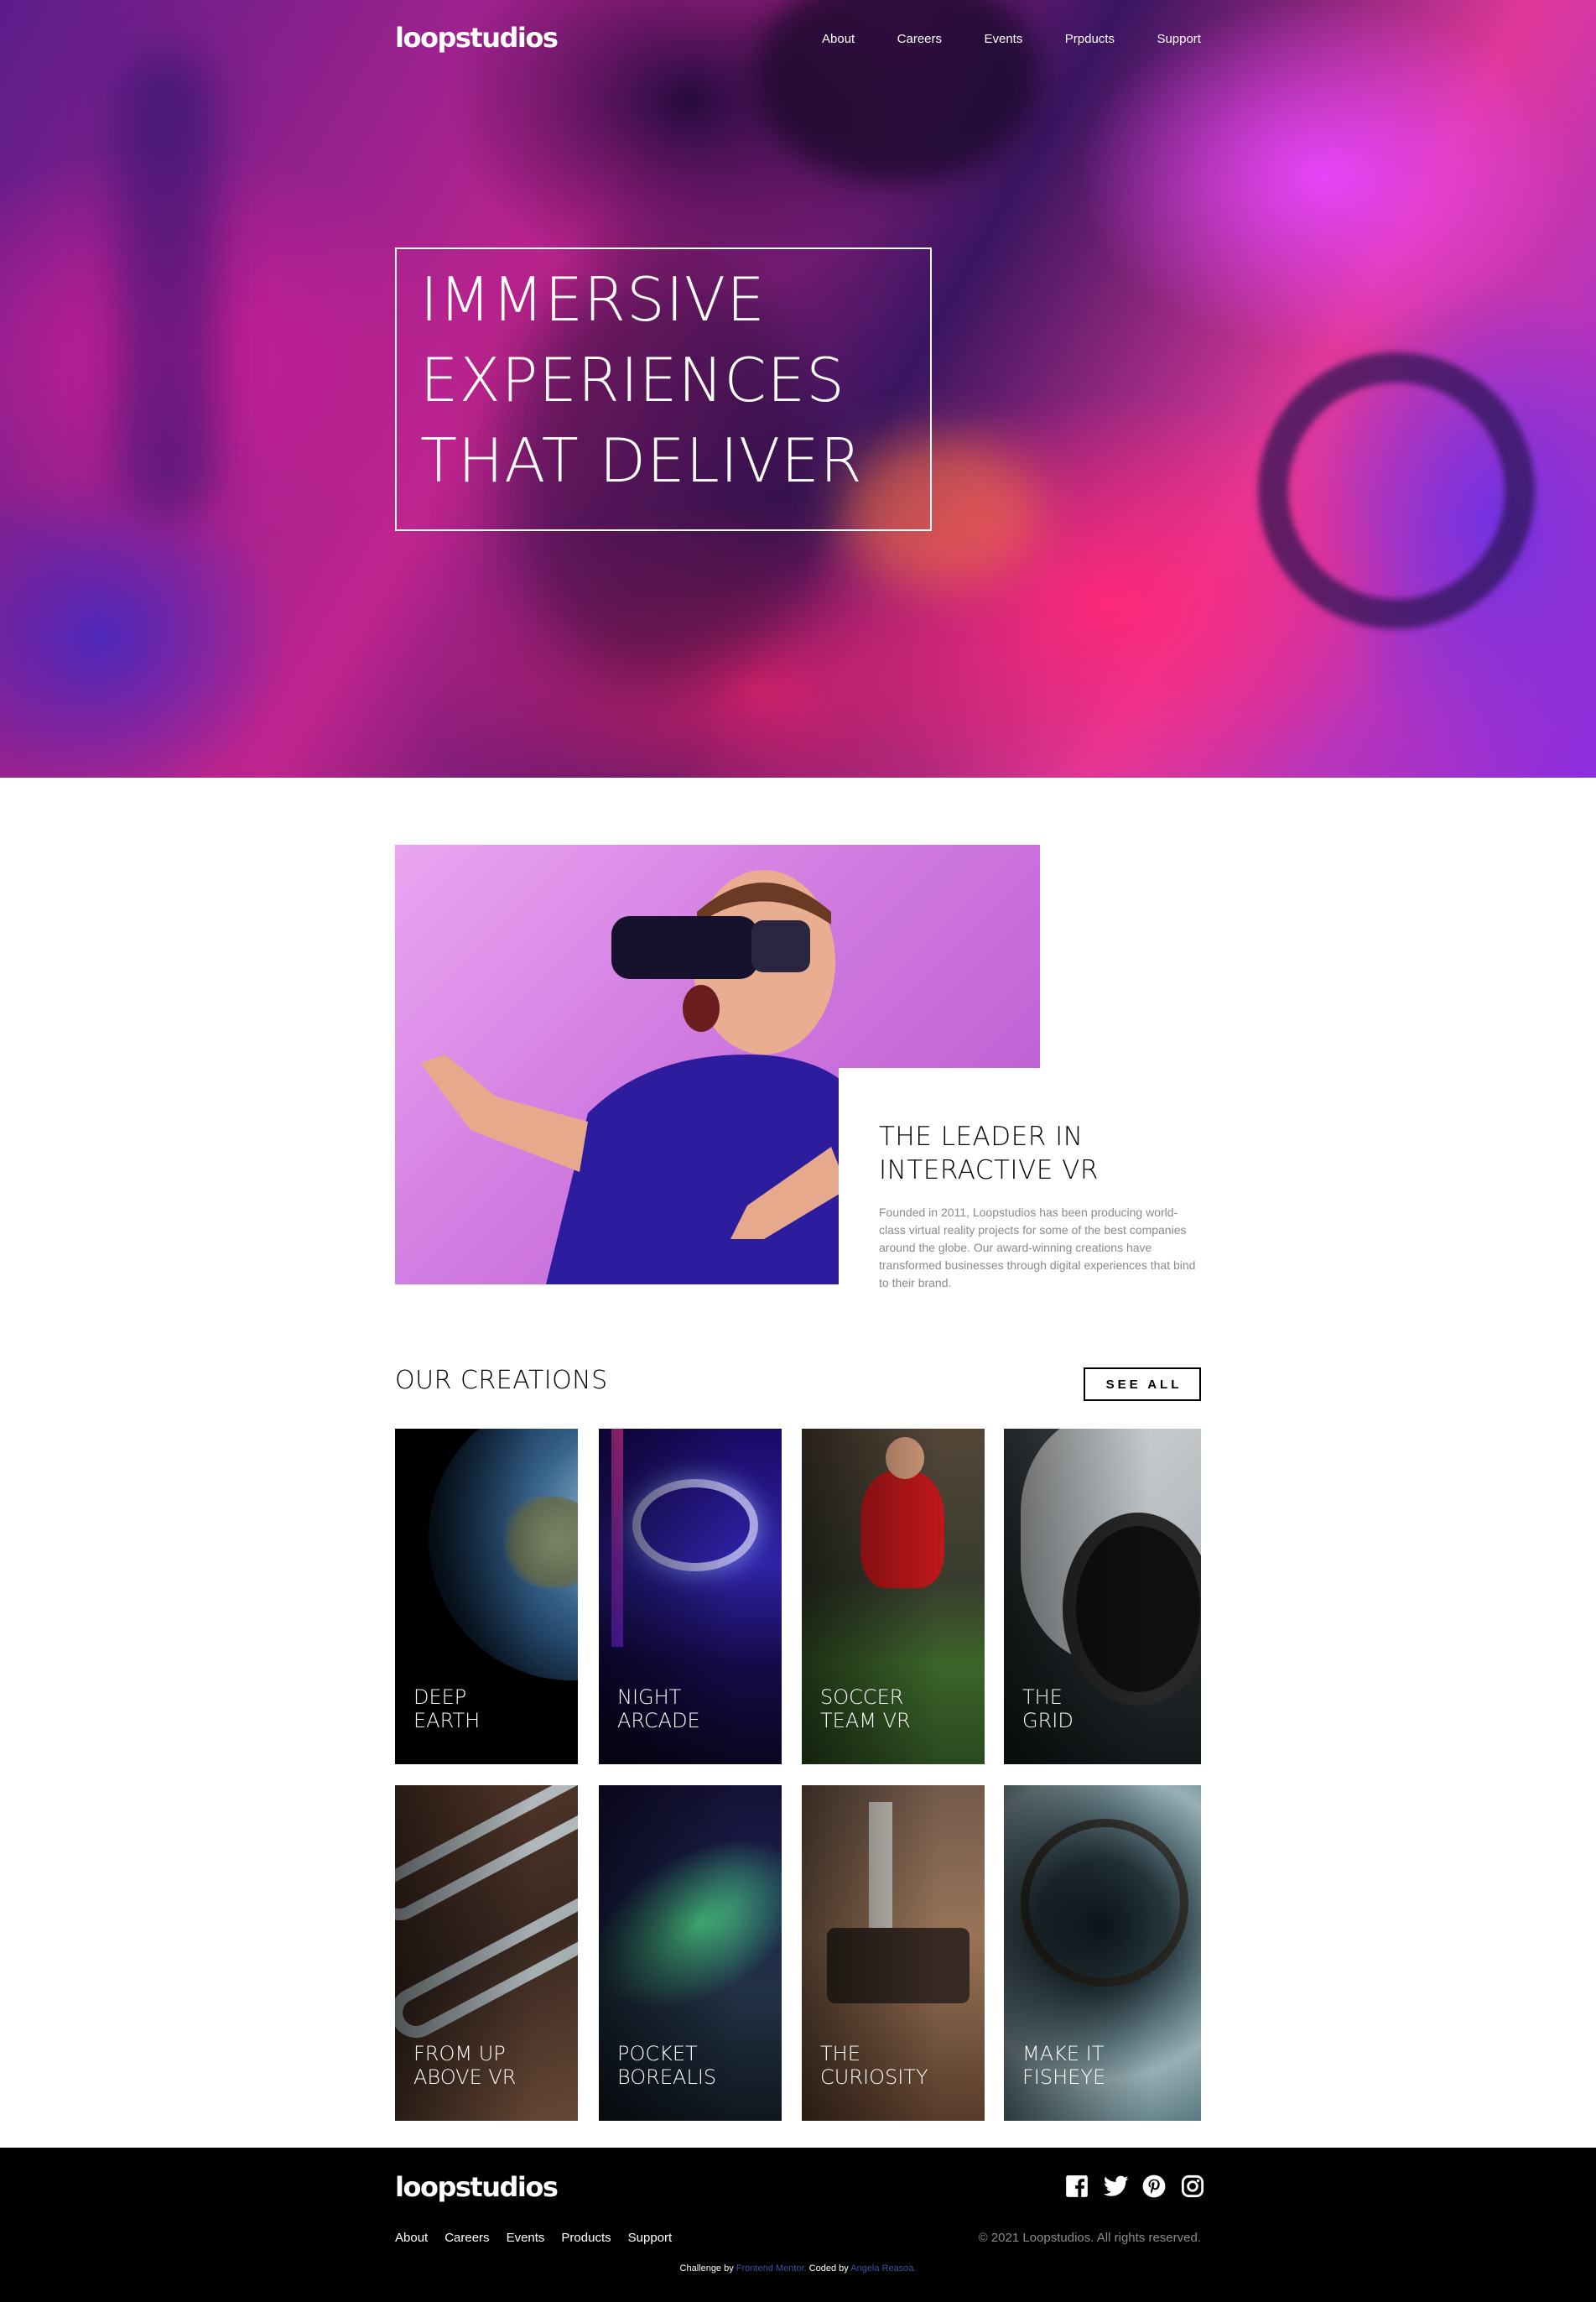 Image resolution: width=1596 pixels, height=2302 pixels. What do you see at coordinates (477, 2187) in the screenshot?
I see `footer-logo: loopstudios` at bounding box center [477, 2187].